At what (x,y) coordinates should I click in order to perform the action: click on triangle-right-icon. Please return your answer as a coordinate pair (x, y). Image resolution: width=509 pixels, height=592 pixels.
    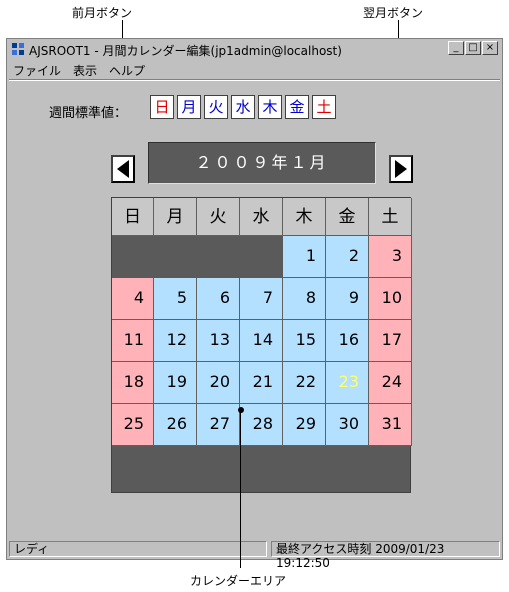
    Looking at the image, I should click on (401, 169).